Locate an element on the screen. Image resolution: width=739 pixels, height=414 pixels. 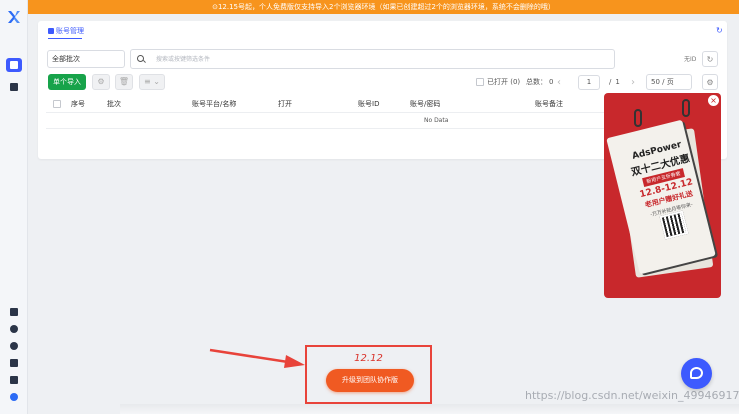
page-total: 1 is located at coordinates (617, 82).